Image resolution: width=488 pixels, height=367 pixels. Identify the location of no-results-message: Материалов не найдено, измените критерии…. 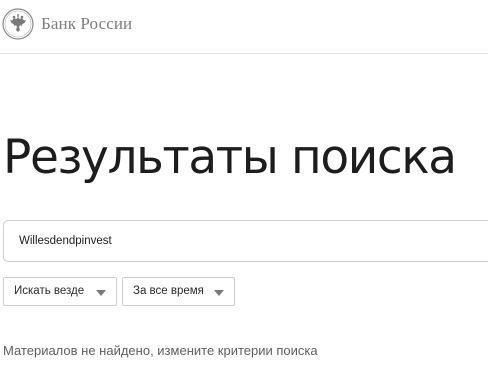
(160, 350).